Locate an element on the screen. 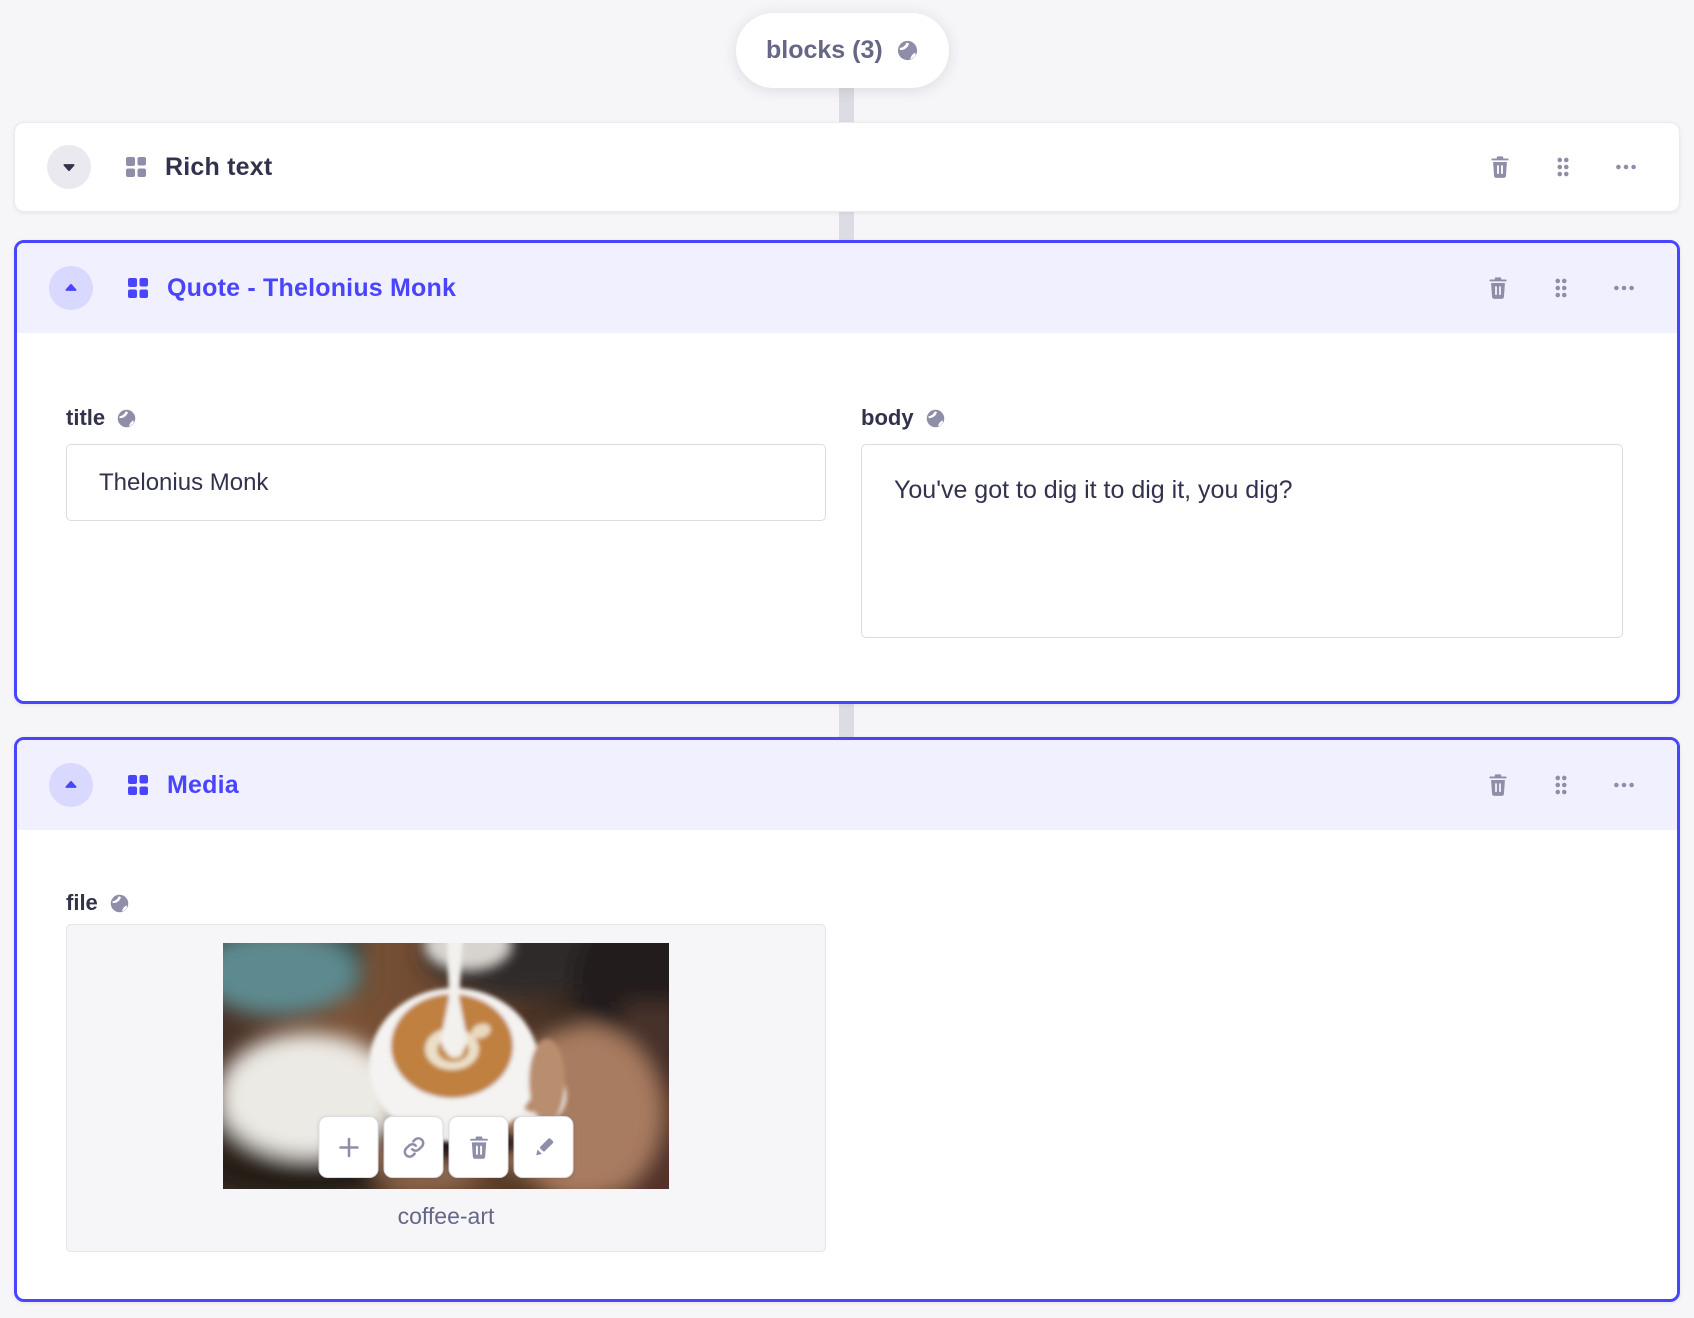  media-action-bar is located at coordinates (446, 1147).